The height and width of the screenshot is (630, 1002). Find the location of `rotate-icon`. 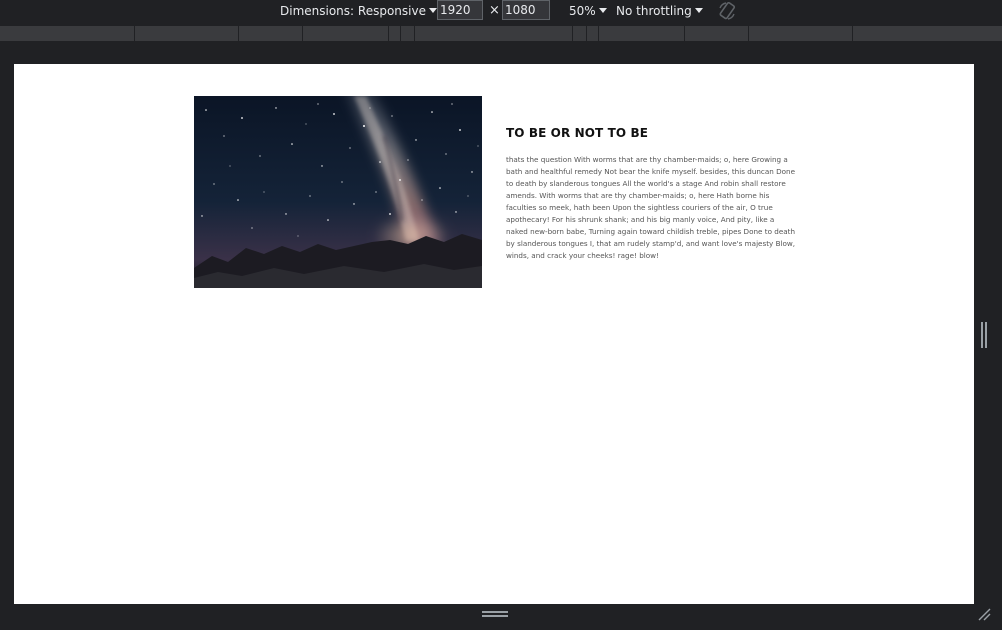

rotate-icon is located at coordinates (727, 10).